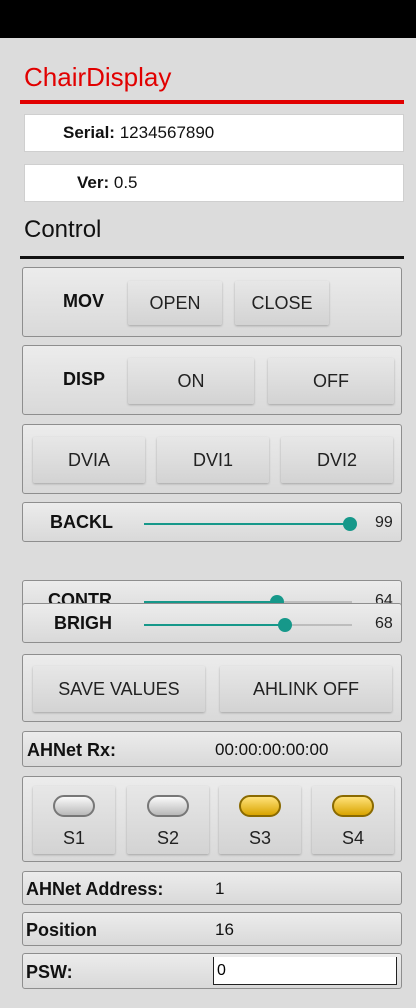 Image resolution: width=416 pixels, height=1008 pixels. What do you see at coordinates (168, 820) in the screenshot?
I see `switch-s2: S2` at bounding box center [168, 820].